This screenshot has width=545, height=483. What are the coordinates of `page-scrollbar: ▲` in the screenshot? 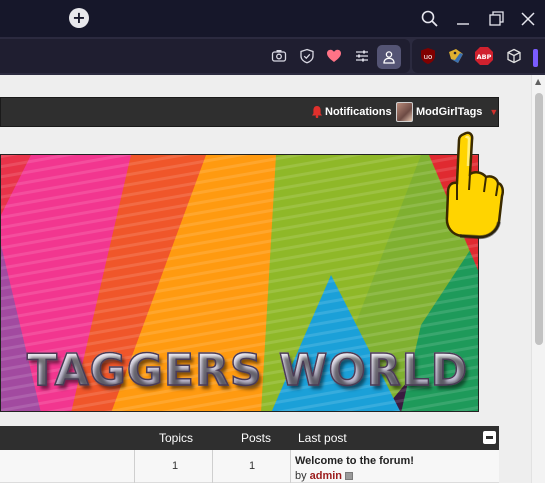 It's located at (538, 279).